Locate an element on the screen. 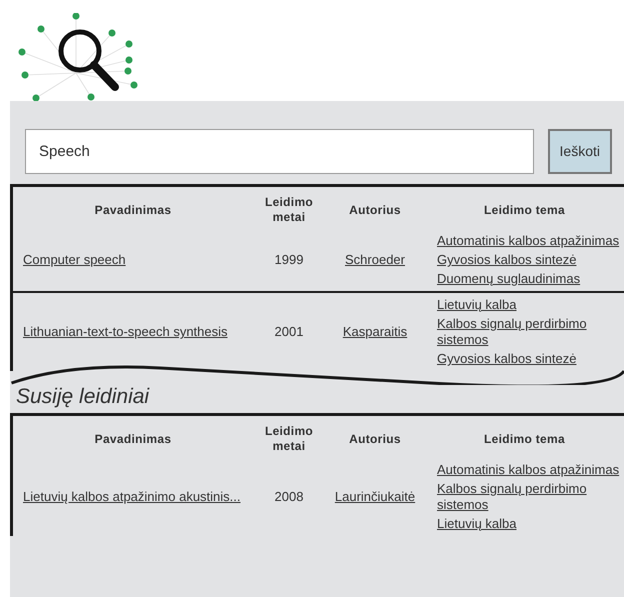  year-cell-text: 2001 is located at coordinates (289, 332).